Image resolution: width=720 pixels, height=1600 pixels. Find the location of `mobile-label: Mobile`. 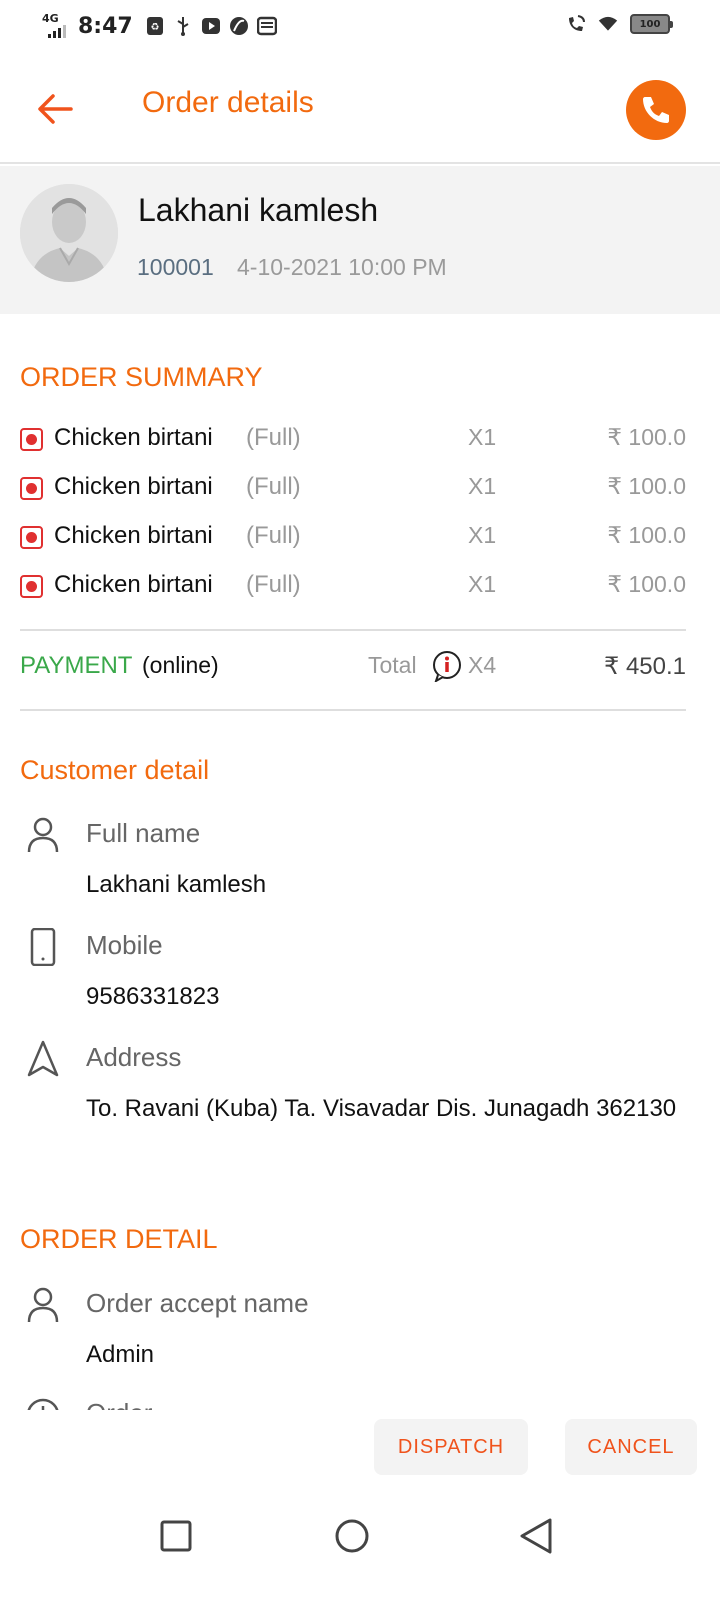

mobile-label: Mobile is located at coordinates (124, 945).